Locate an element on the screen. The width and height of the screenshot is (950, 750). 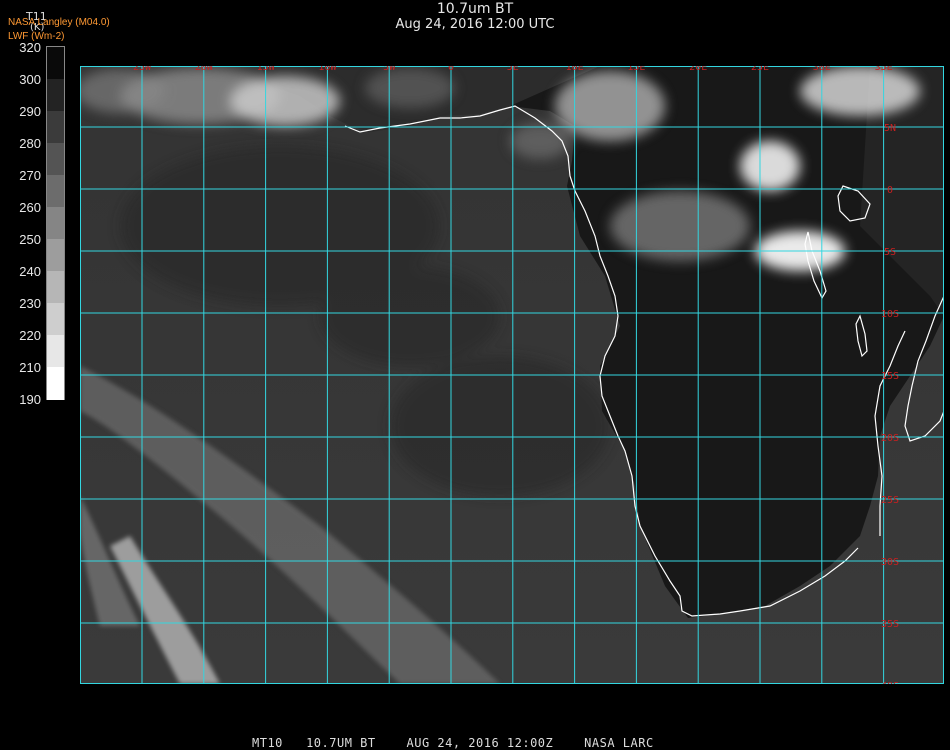
longitude-label: 20E is located at coordinates (698, 69).